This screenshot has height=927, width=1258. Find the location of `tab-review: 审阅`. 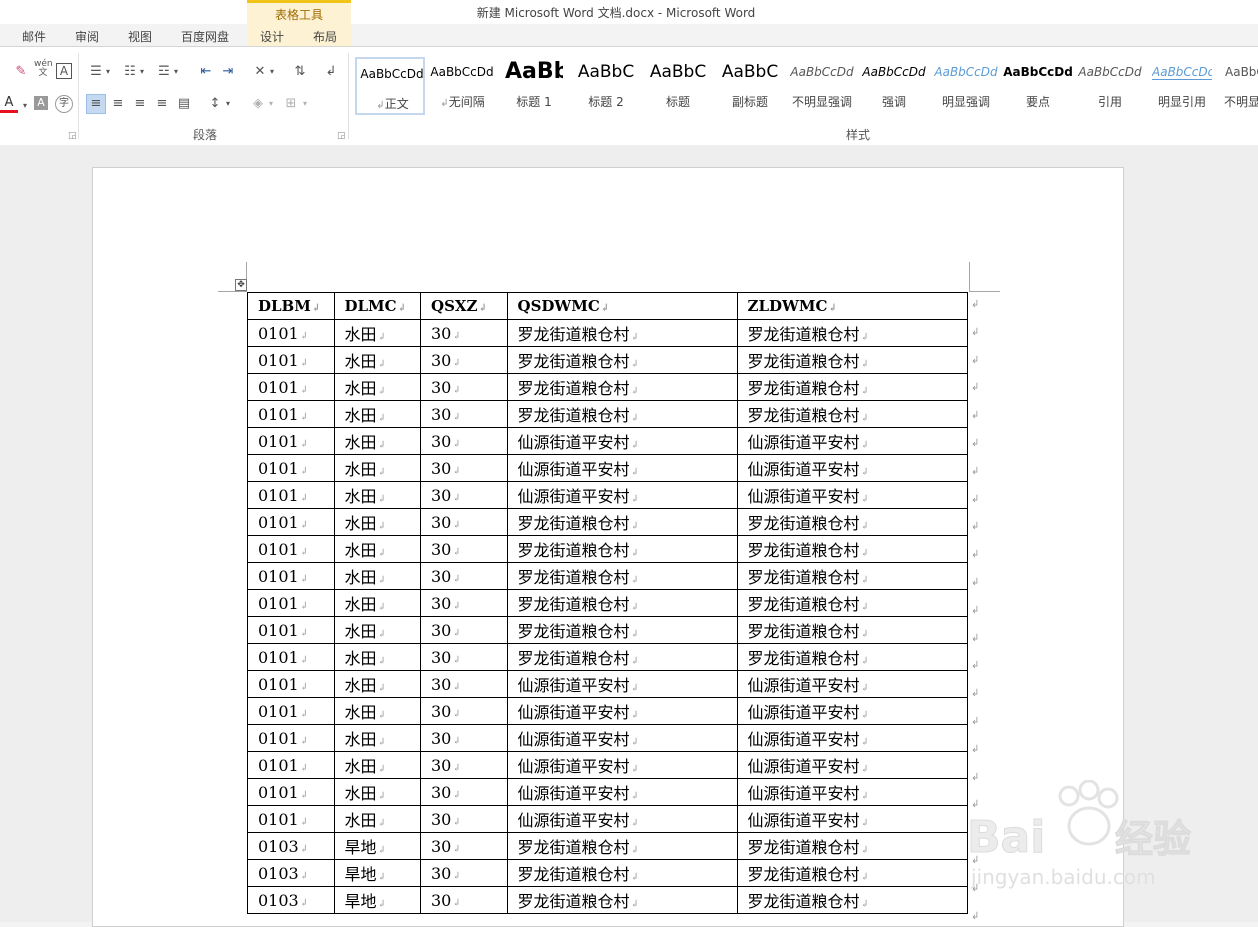

tab-review: 审阅 is located at coordinates (87, 36).